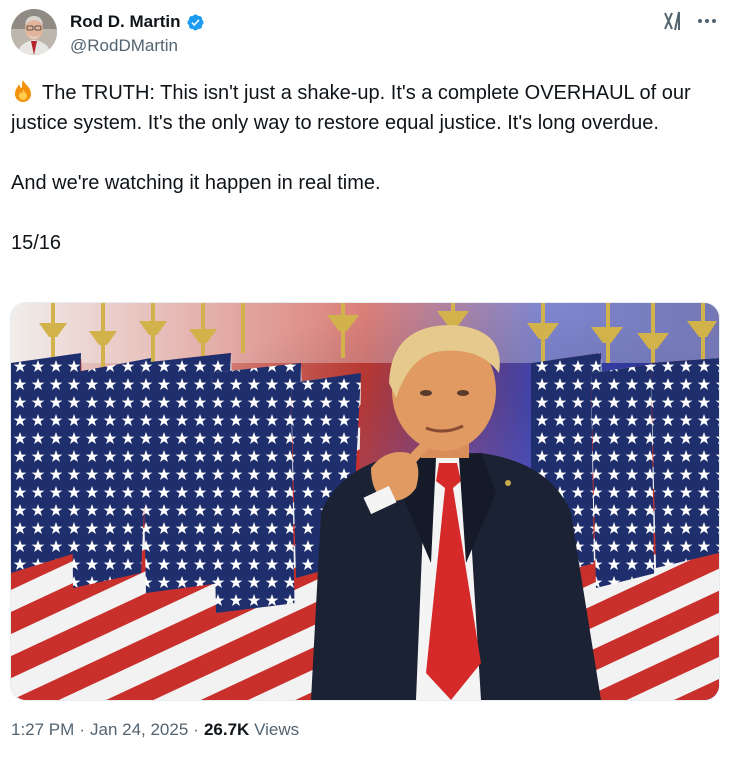  I want to click on verified-badge-icon, so click(195, 22).